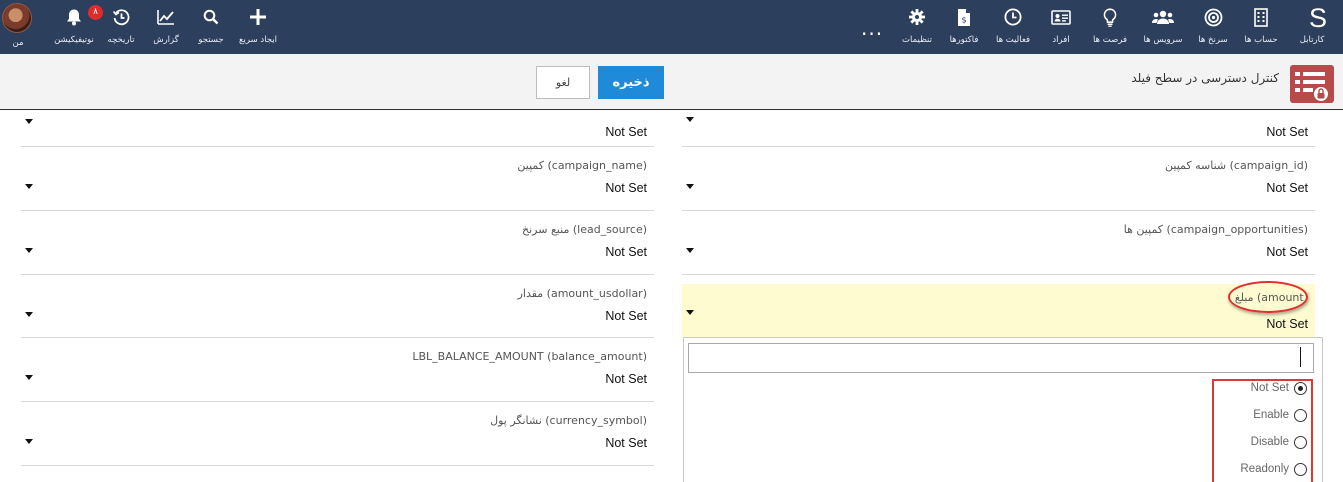 The image size is (1343, 482). I want to click on option-label: Enable, so click(1271, 415).